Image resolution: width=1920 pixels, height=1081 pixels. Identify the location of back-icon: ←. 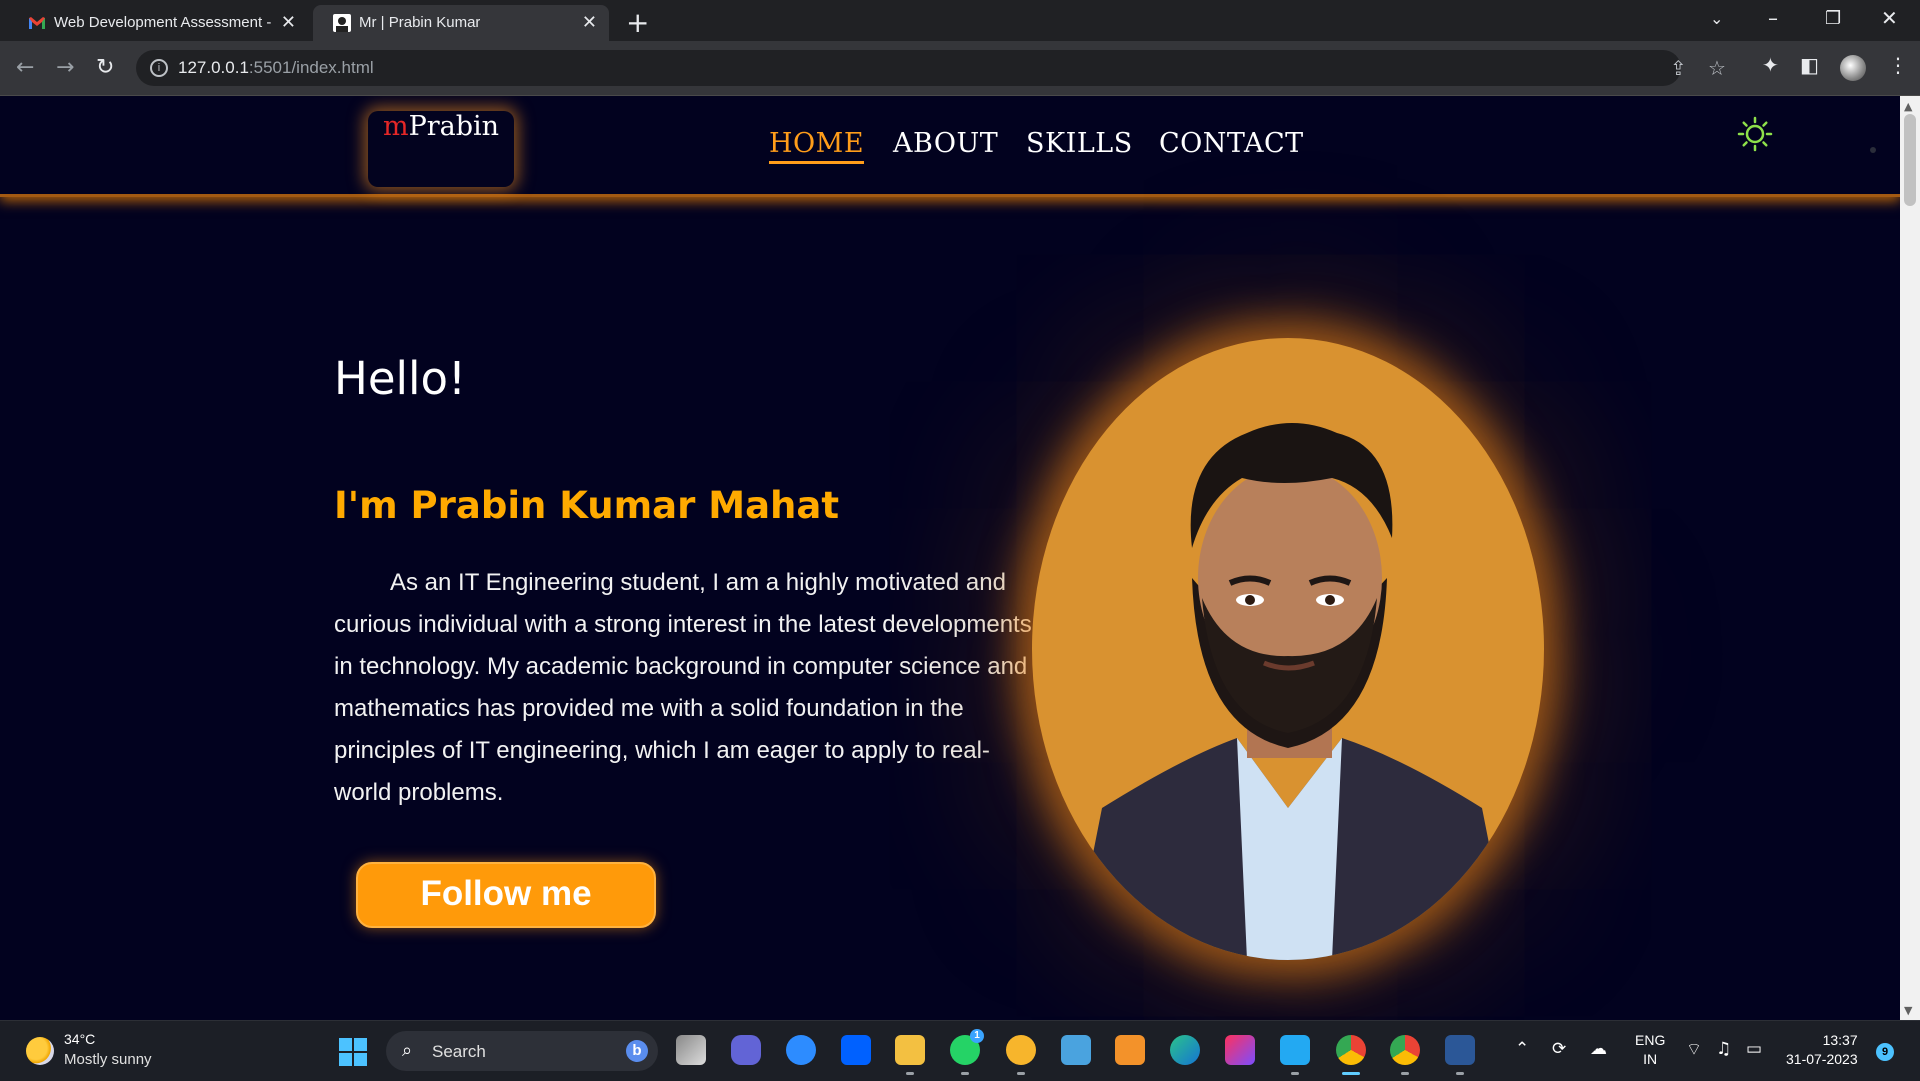
(25, 67).